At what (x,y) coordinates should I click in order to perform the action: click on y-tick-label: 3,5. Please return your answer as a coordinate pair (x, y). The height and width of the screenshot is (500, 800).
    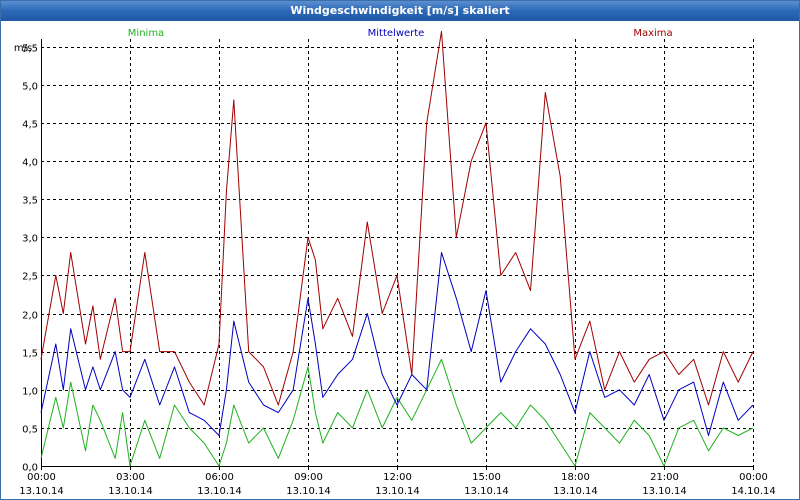
    Looking at the image, I should click on (30, 201).